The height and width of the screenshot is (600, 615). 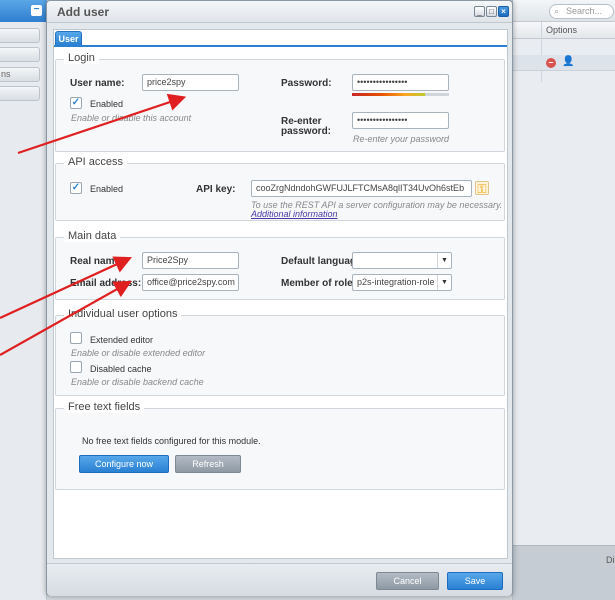 What do you see at coordinates (96, 162) in the screenshot?
I see `api-legend: API access` at bounding box center [96, 162].